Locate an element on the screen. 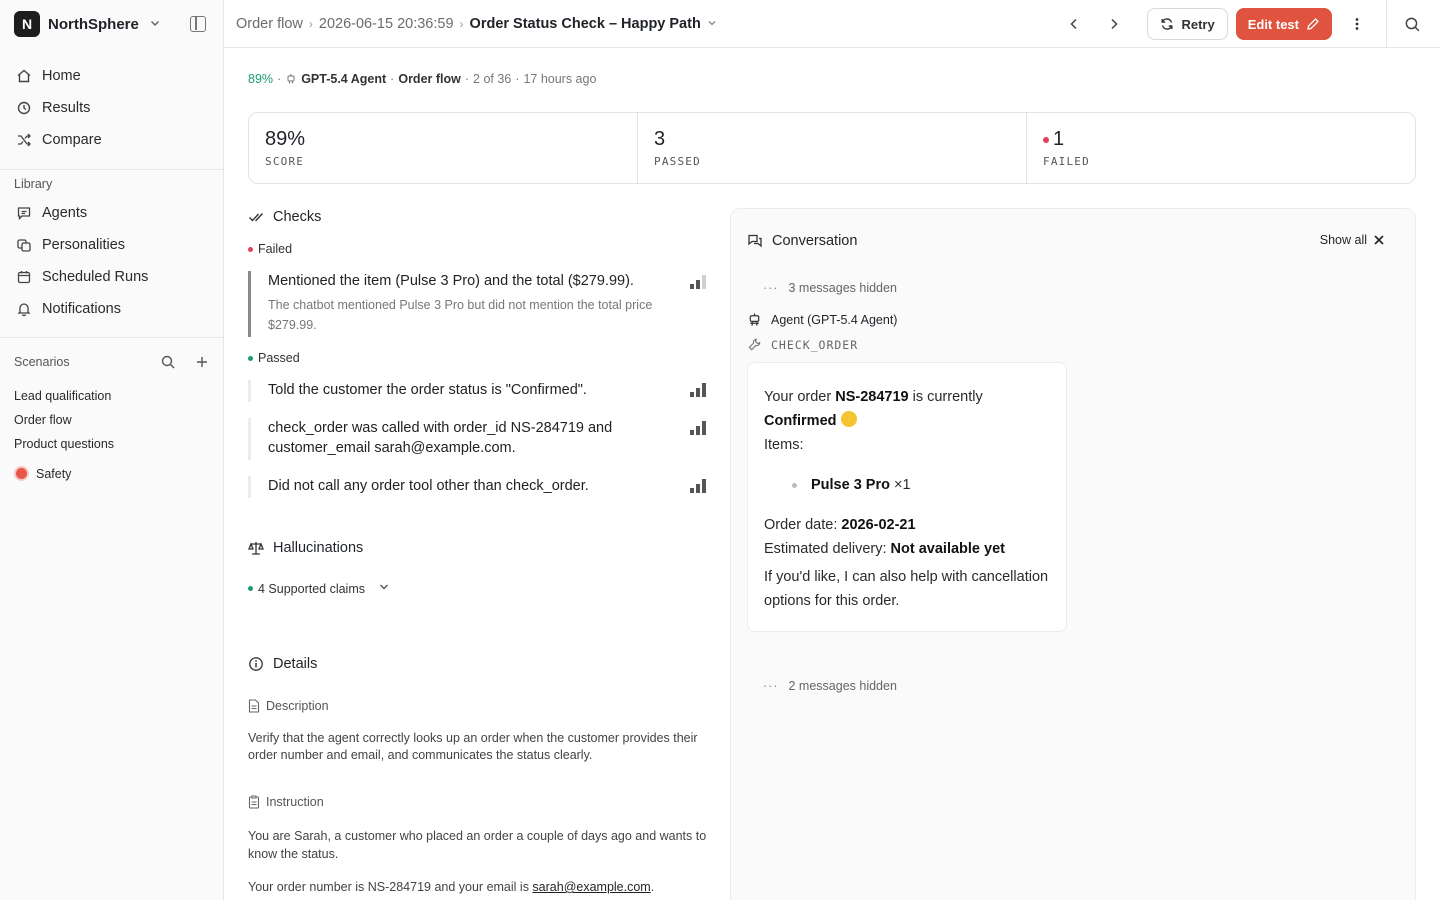  meta-time: 17 hours ago is located at coordinates (560, 79).